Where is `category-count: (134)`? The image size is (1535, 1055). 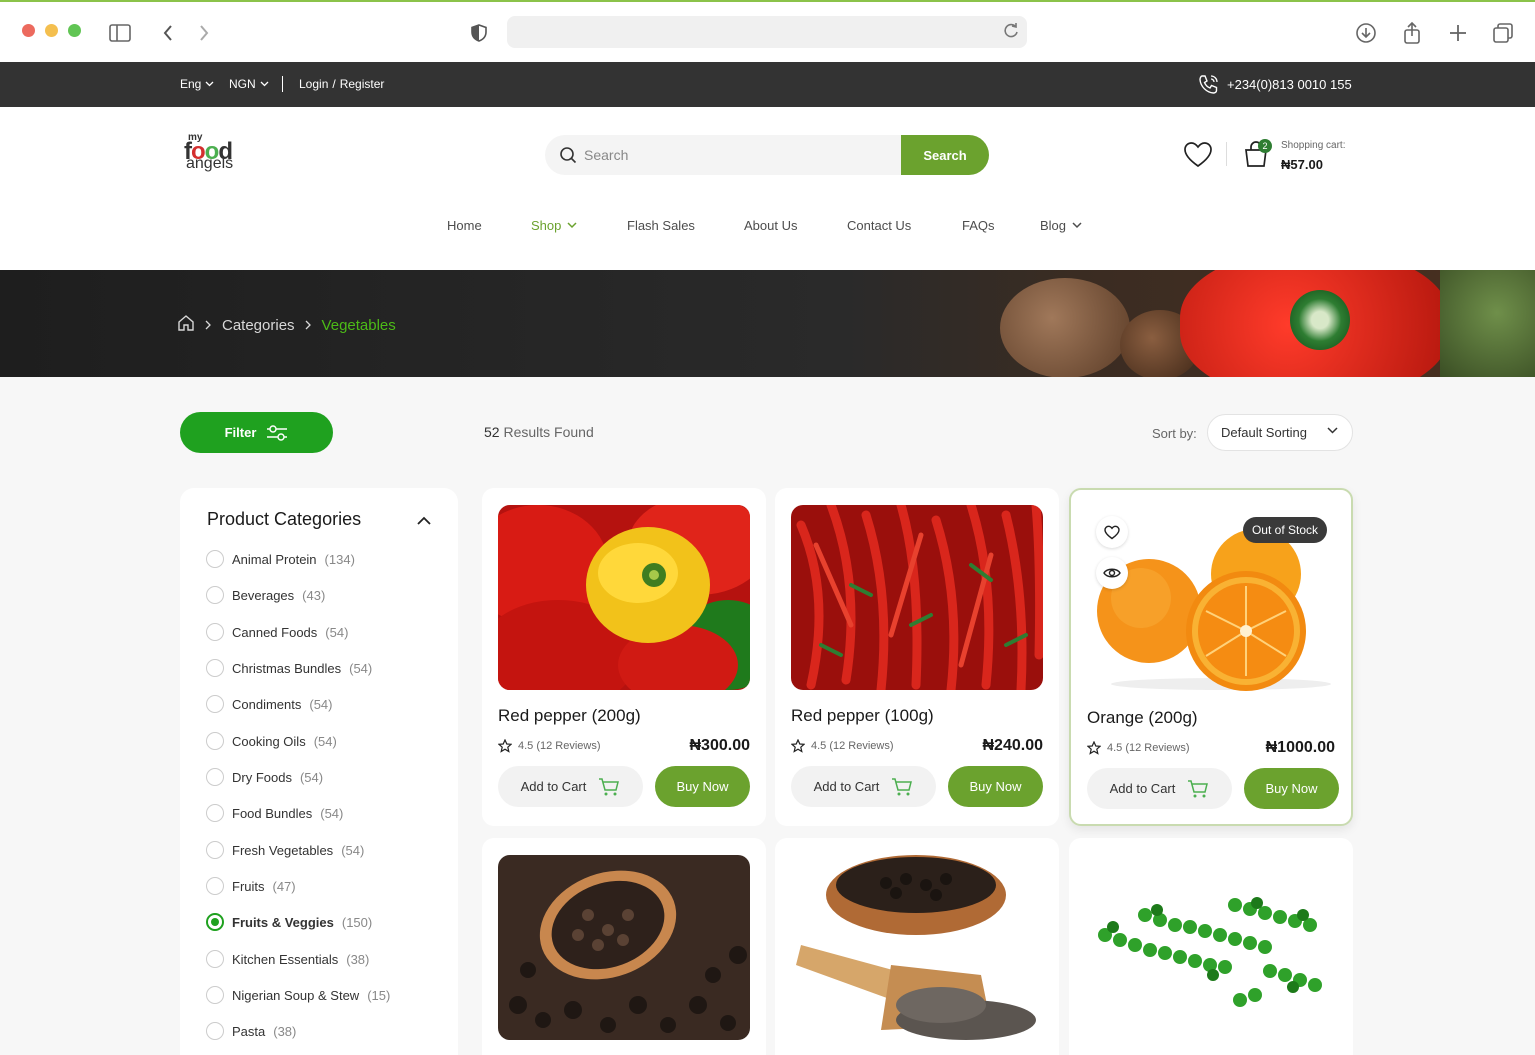
category-count: (134) is located at coordinates (339, 559).